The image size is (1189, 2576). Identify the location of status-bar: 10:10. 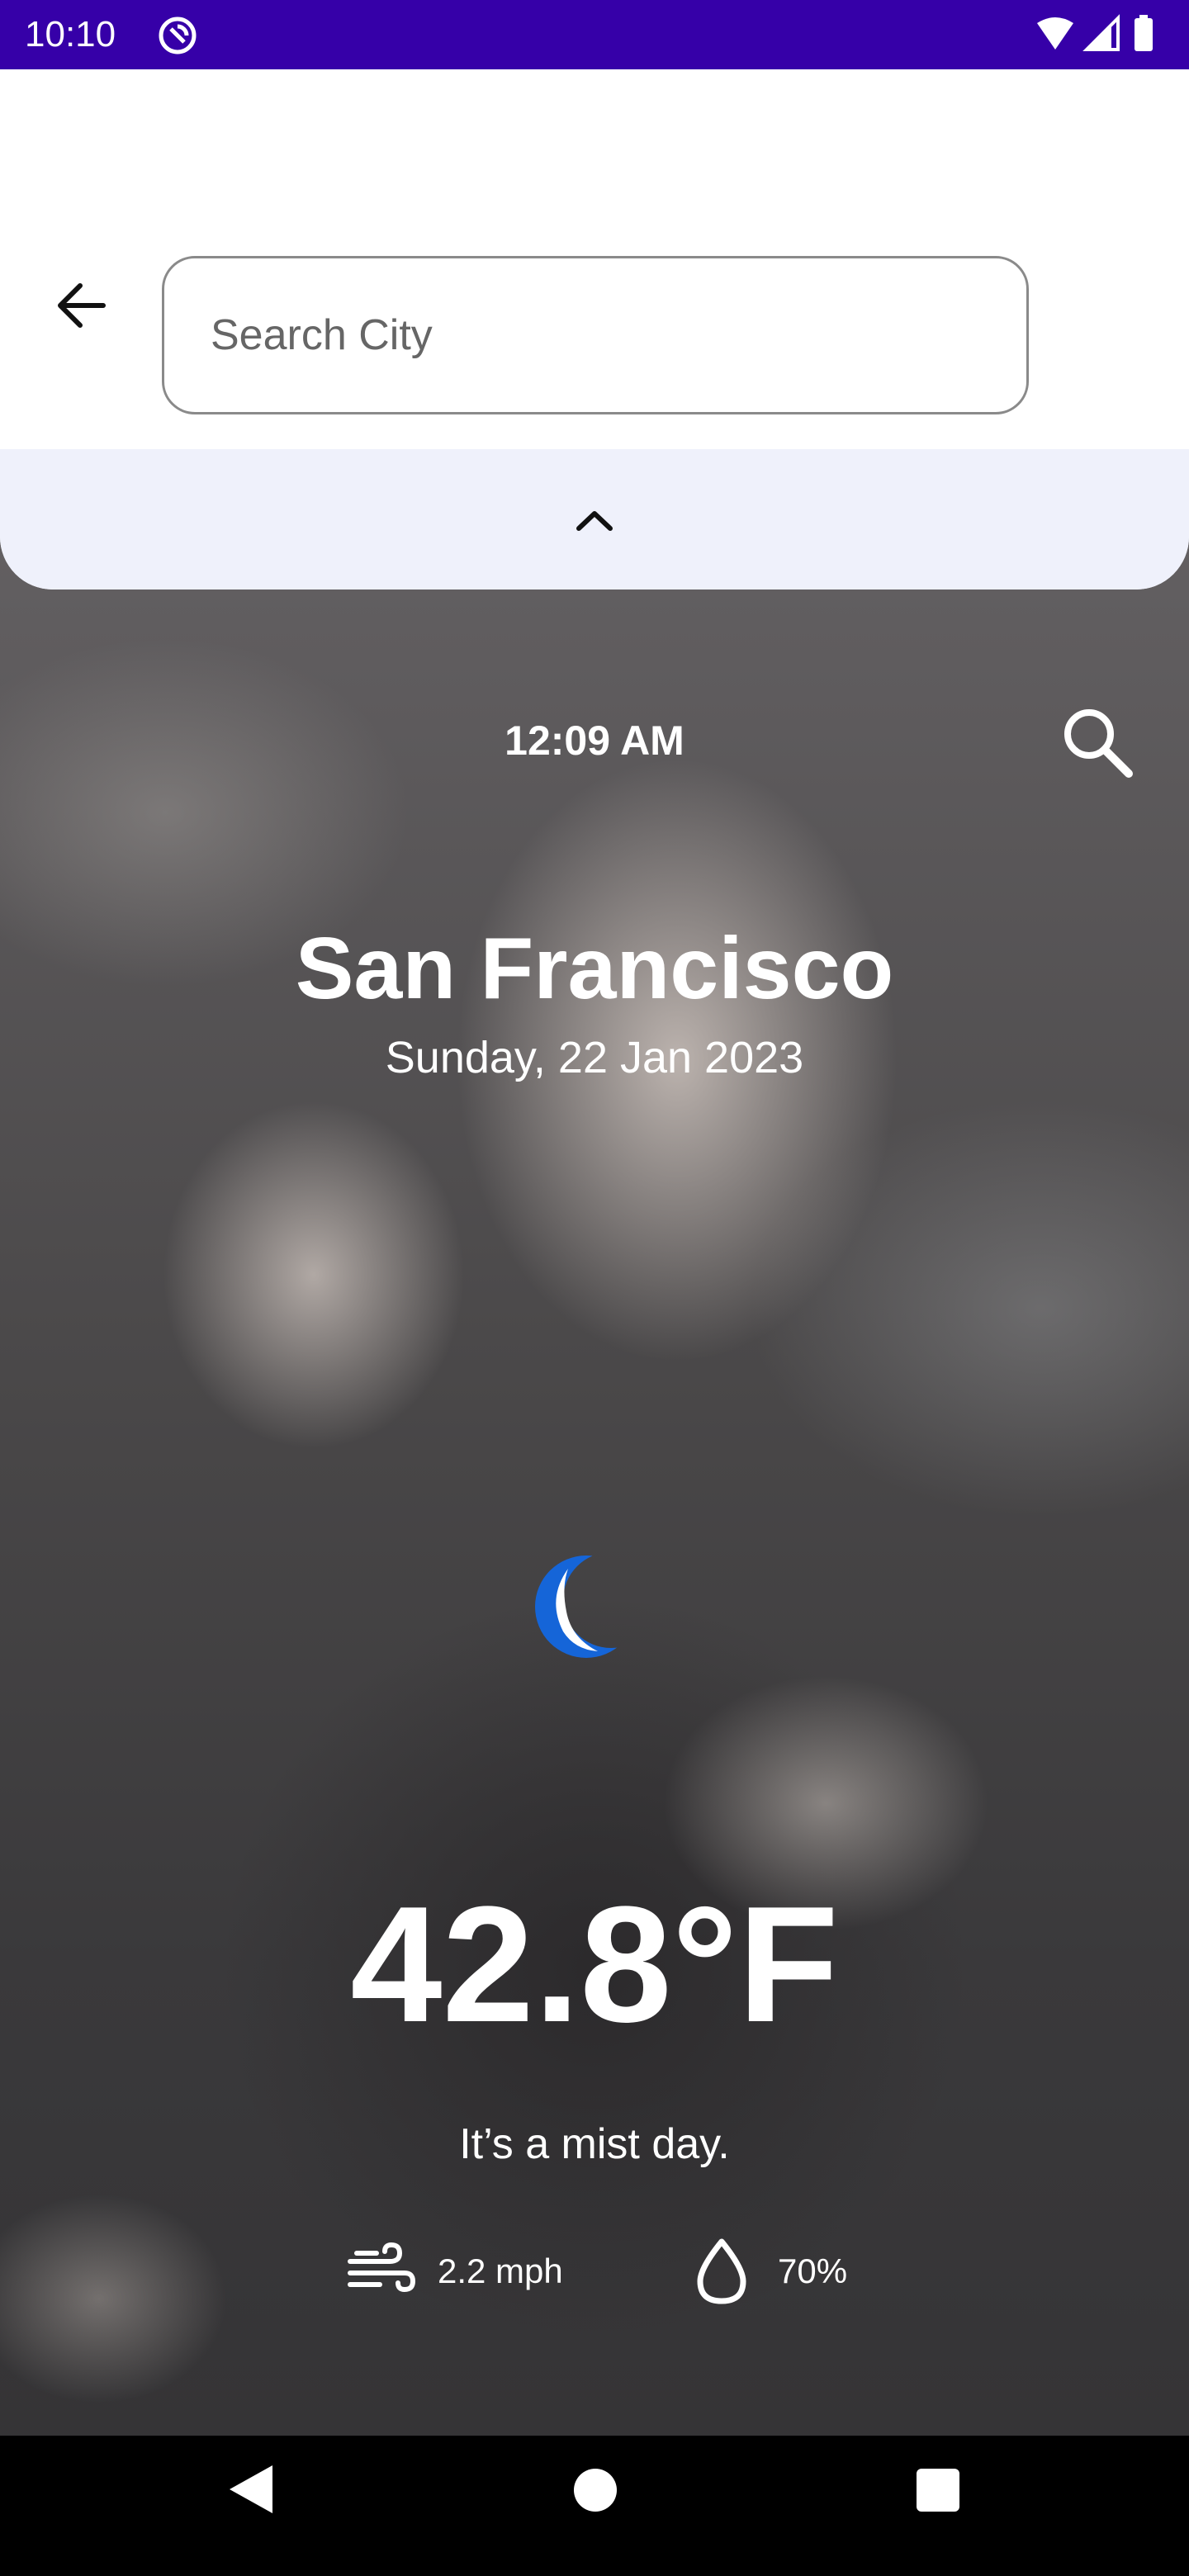
(594, 34).